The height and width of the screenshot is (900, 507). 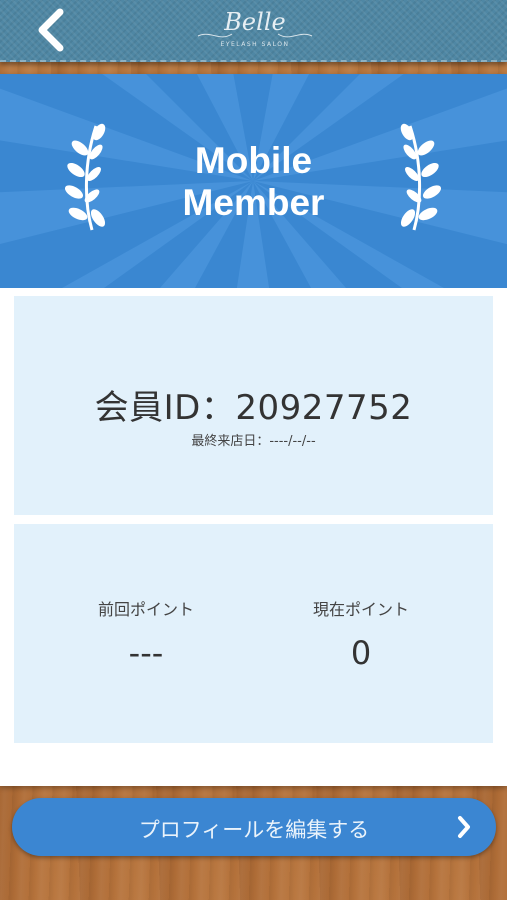 I want to click on chevron-left-icon, so click(x=51, y=30).